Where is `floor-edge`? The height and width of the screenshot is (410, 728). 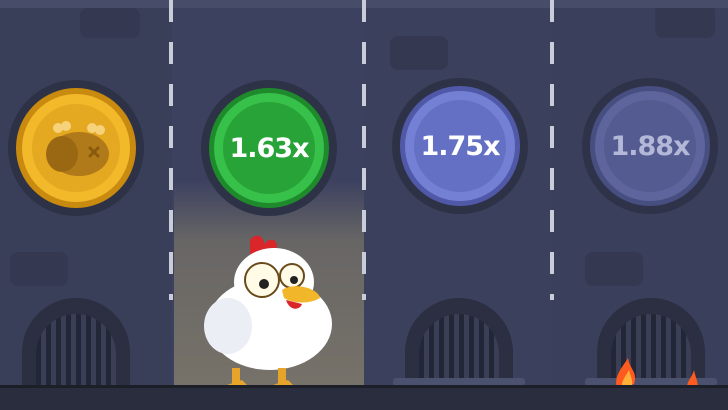
floor-edge is located at coordinates (364, 386).